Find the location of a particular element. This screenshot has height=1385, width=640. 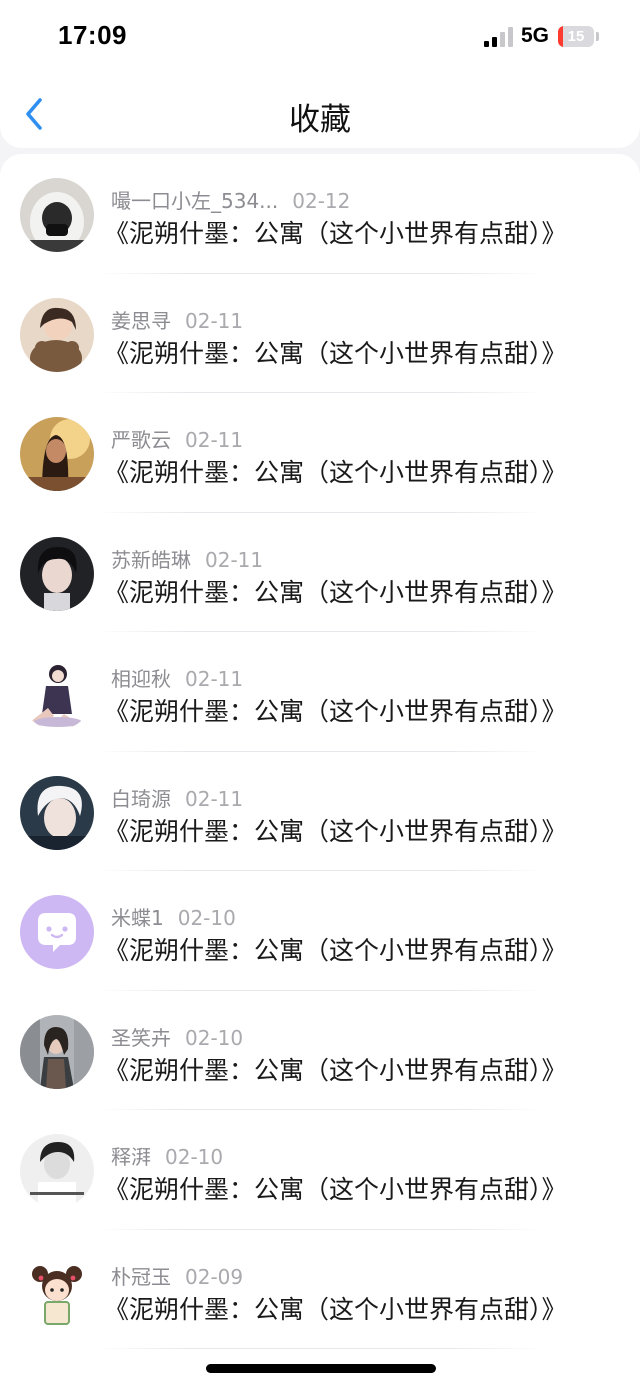

avatar-sunset-girl is located at coordinates (57, 454).